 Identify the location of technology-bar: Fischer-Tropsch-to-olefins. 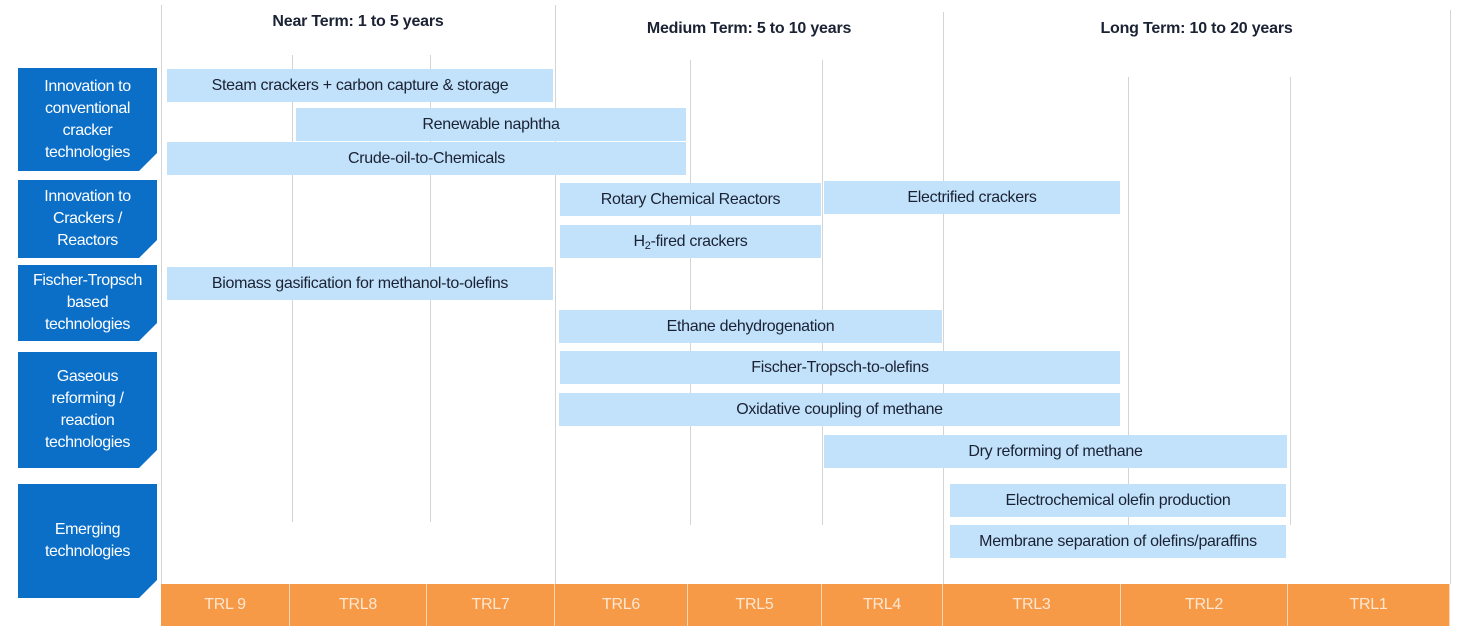
(840, 367).